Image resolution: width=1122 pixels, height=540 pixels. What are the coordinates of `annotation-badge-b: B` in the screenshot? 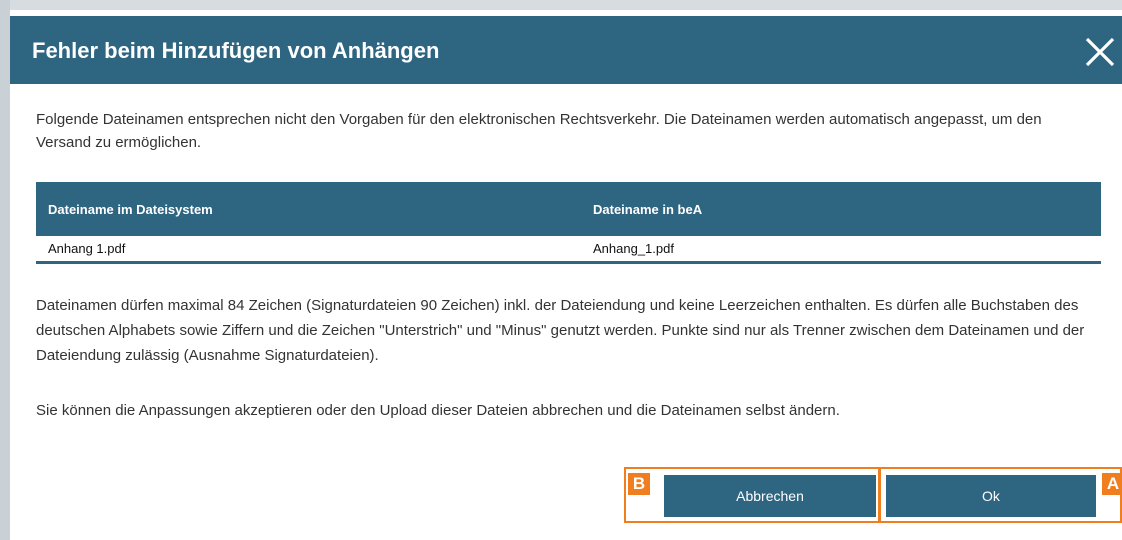 It's located at (639, 484).